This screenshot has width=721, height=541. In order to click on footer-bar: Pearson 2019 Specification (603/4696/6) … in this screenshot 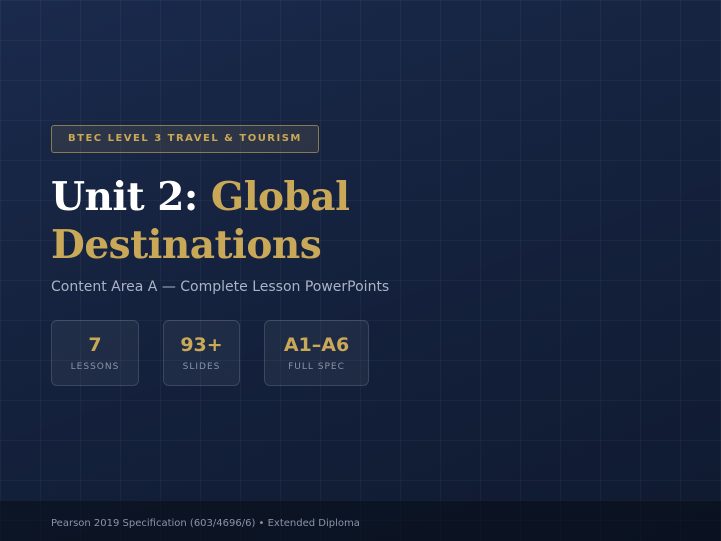, I will do `click(360, 520)`.